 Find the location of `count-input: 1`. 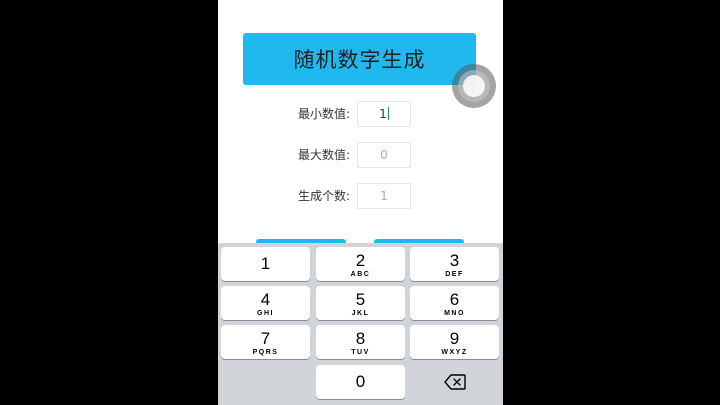

count-input: 1 is located at coordinates (384, 196).